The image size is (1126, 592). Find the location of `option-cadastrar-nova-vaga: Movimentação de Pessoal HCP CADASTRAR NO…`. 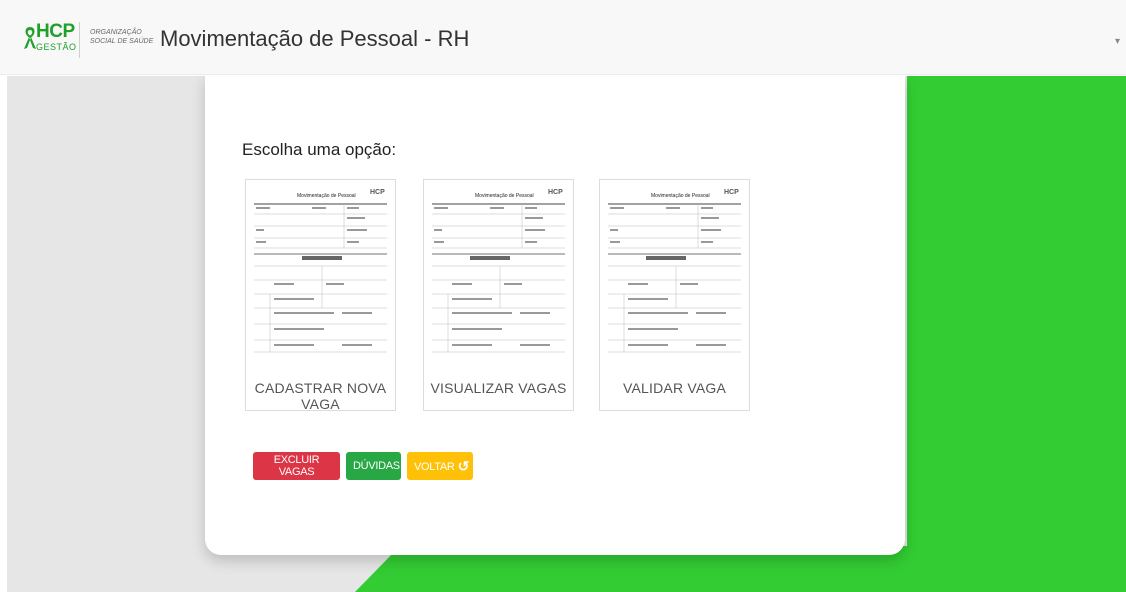

option-cadastrar-nova-vaga: Movimentação de Pessoal HCP CADASTRAR NO… is located at coordinates (320, 295).